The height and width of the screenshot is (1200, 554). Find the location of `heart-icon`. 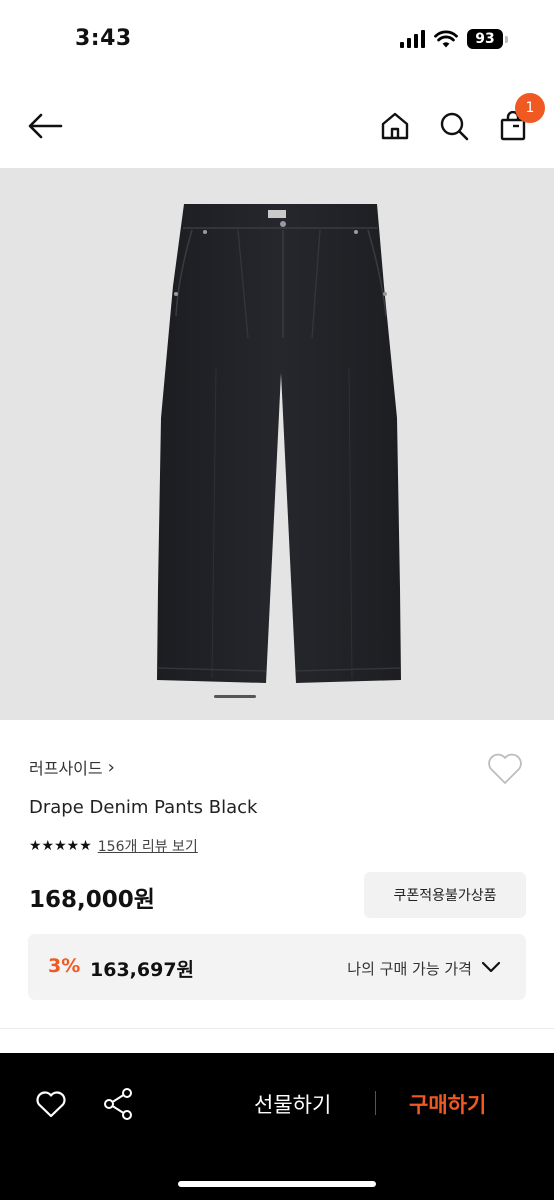

heart-icon is located at coordinates (51, 1104).